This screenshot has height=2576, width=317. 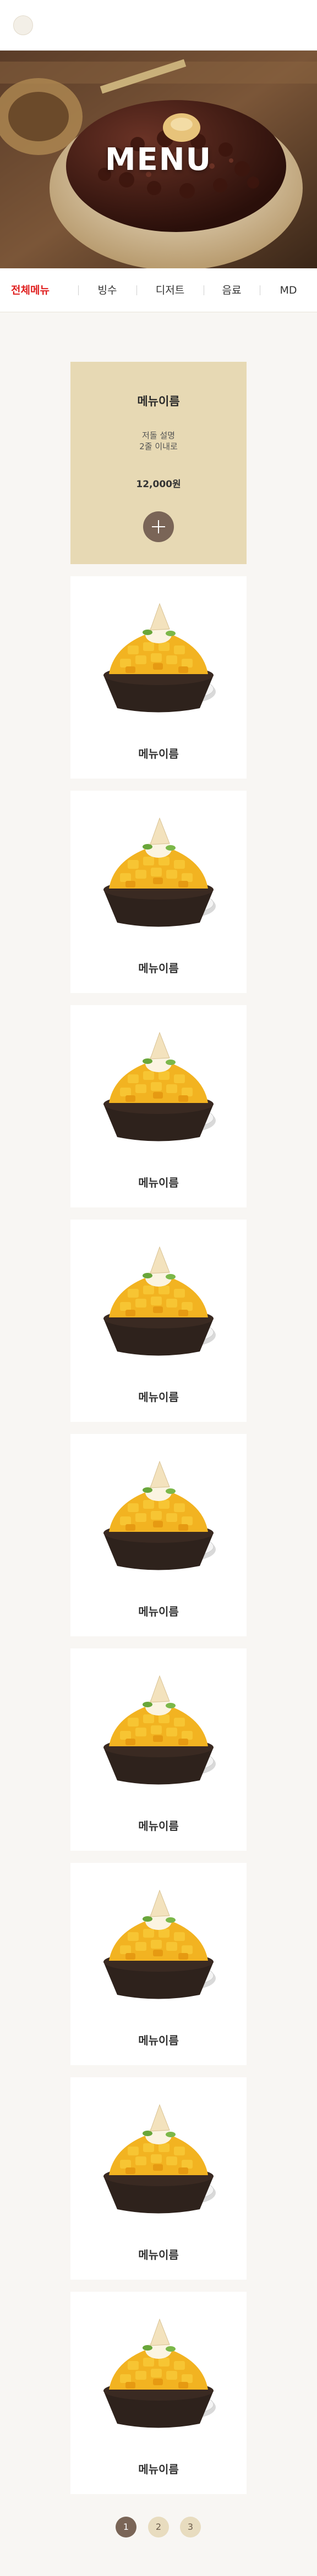 I want to click on tab-drink: 음료, so click(x=232, y=290).